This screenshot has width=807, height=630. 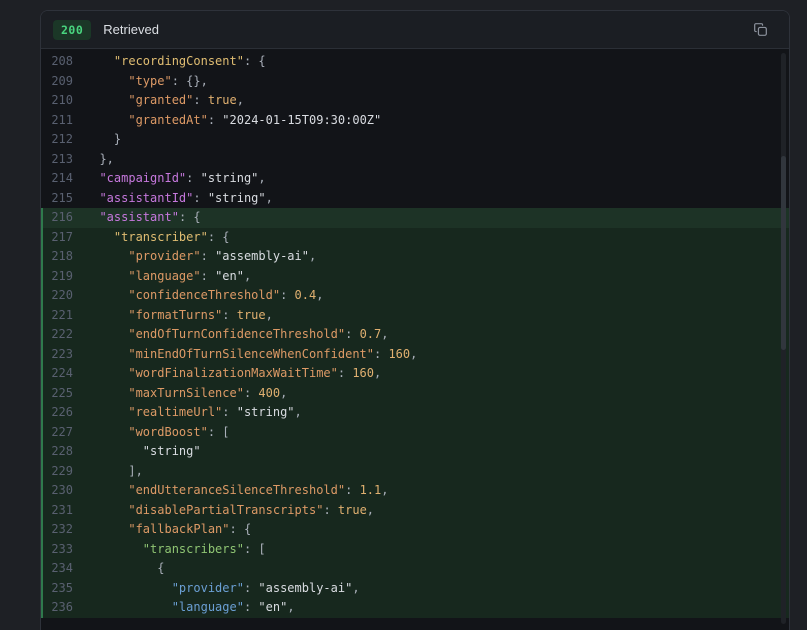 What do you see at coordinates (62, 178) in the screenshot?
I see `line-number: 214` at bounding box center [62, 178].